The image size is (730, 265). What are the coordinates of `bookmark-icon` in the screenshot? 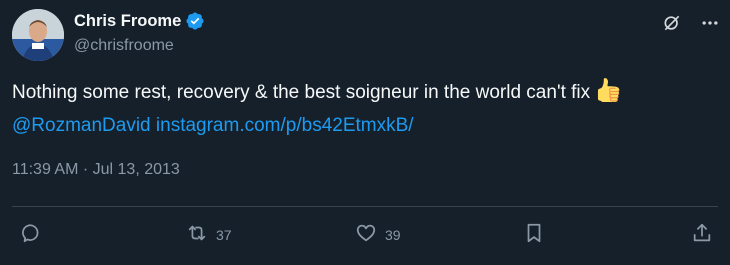 It's located at (534, 234).